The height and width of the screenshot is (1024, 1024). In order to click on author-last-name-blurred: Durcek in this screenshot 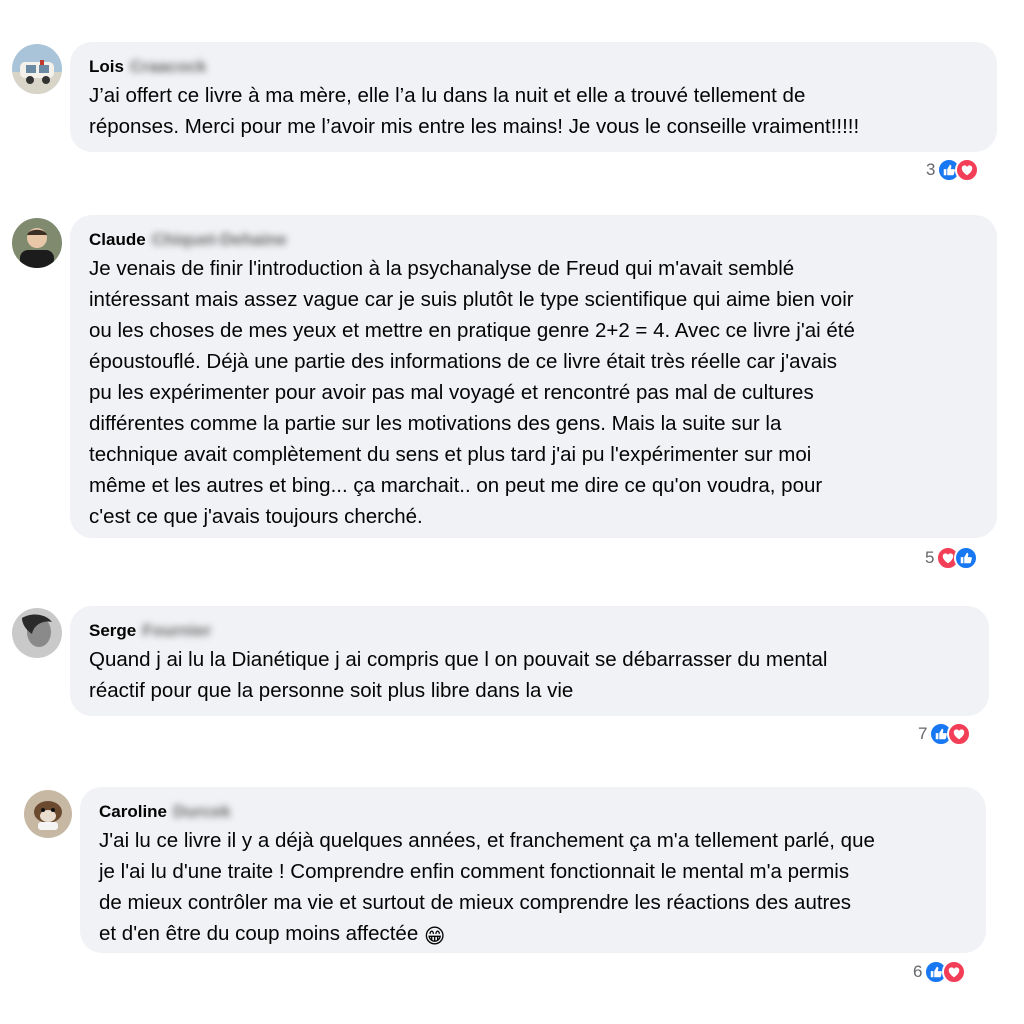, I will do `click(202, 812)`.